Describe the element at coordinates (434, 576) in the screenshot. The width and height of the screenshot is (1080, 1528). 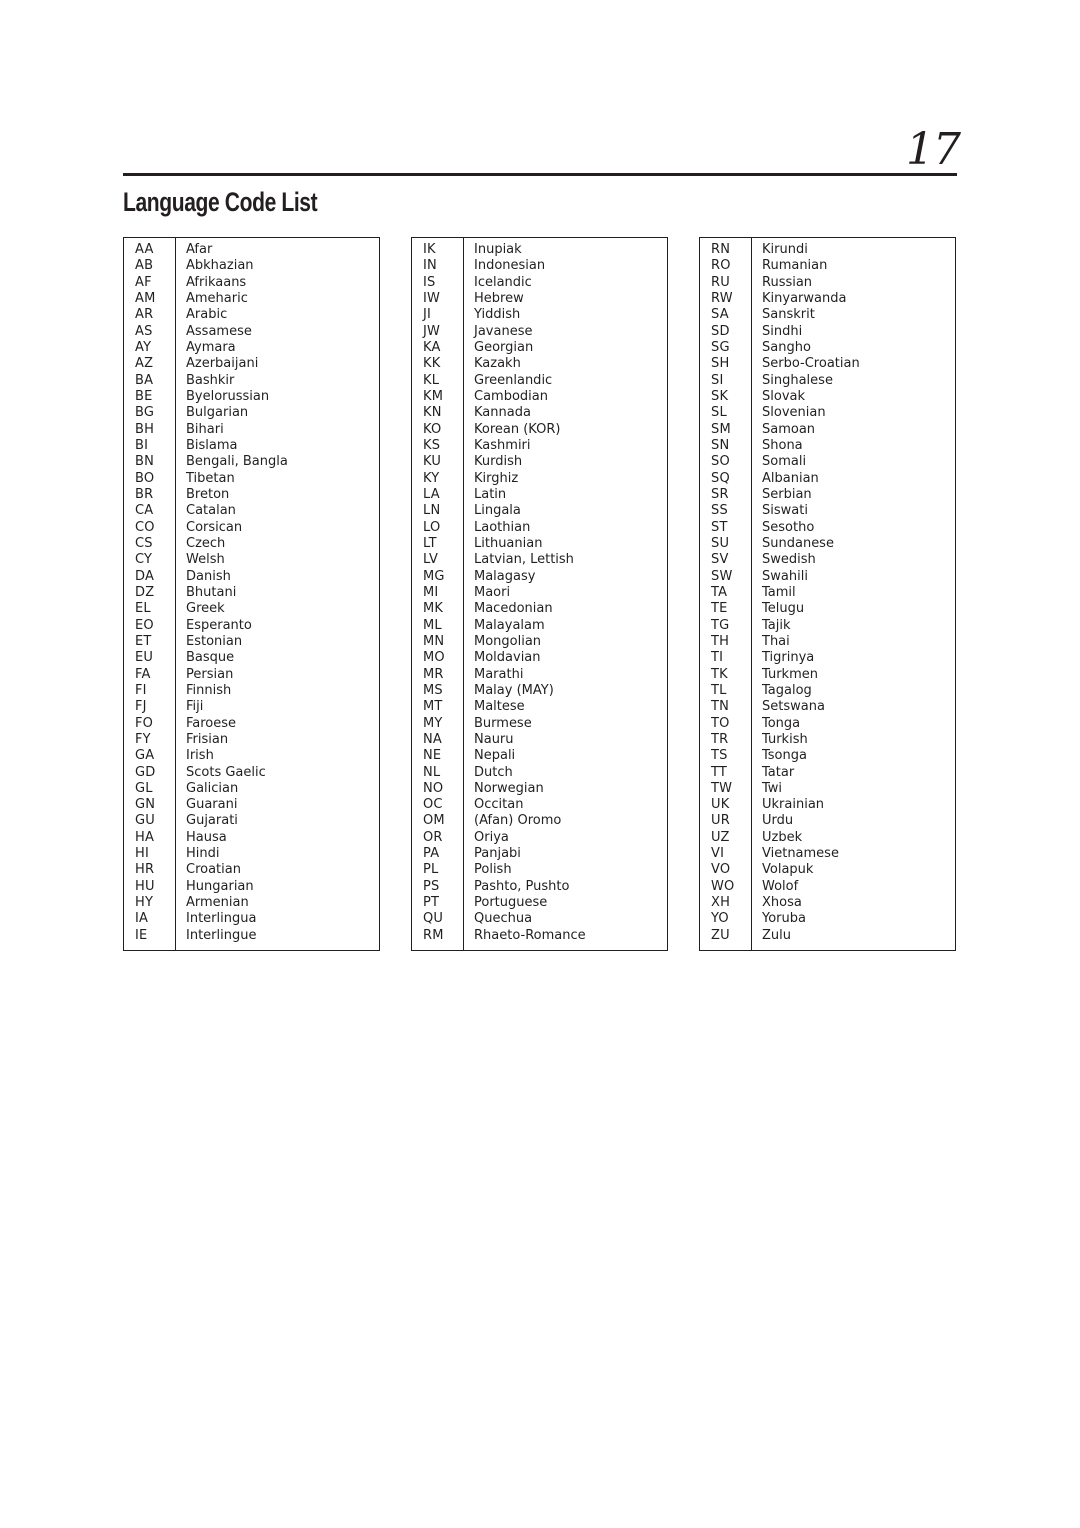
I see `language-code: MG` at that location.